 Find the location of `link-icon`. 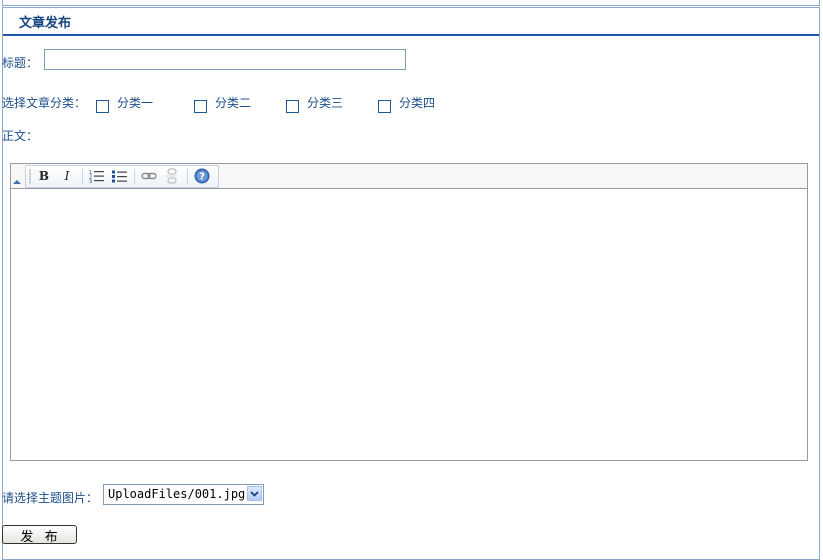

link-icon is located at coordinates (149, 176).